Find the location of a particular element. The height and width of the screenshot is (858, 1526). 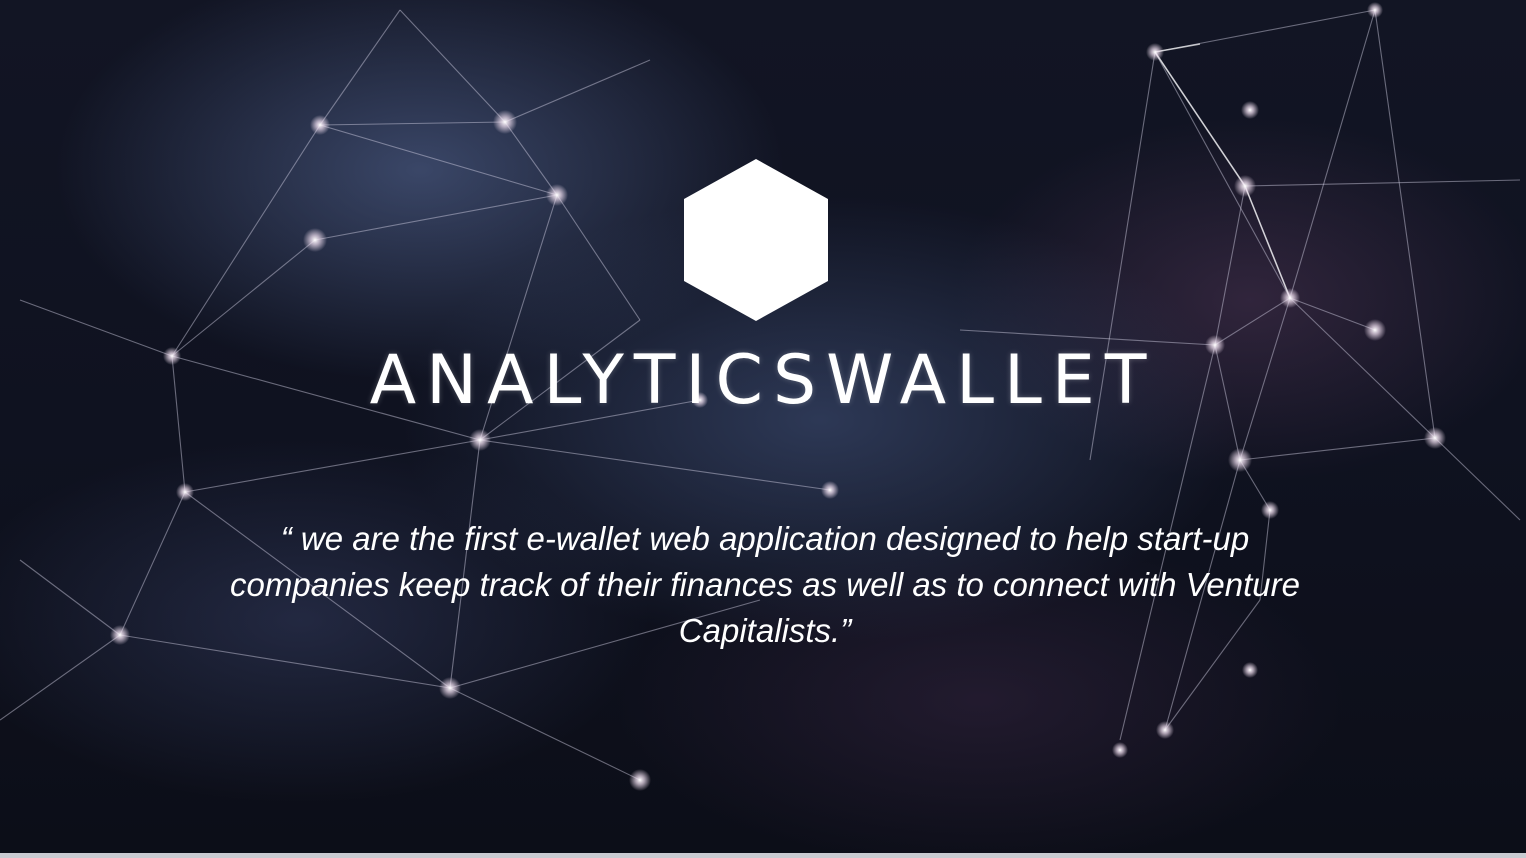

hexagon-logo-icon is located at coordinates (756, 240).